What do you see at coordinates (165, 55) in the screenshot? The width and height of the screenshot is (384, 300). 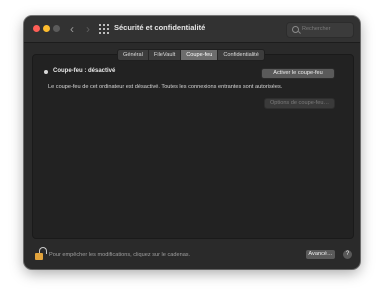 I see `tab-filevault: FileVault` at bounding box center [165, 55].